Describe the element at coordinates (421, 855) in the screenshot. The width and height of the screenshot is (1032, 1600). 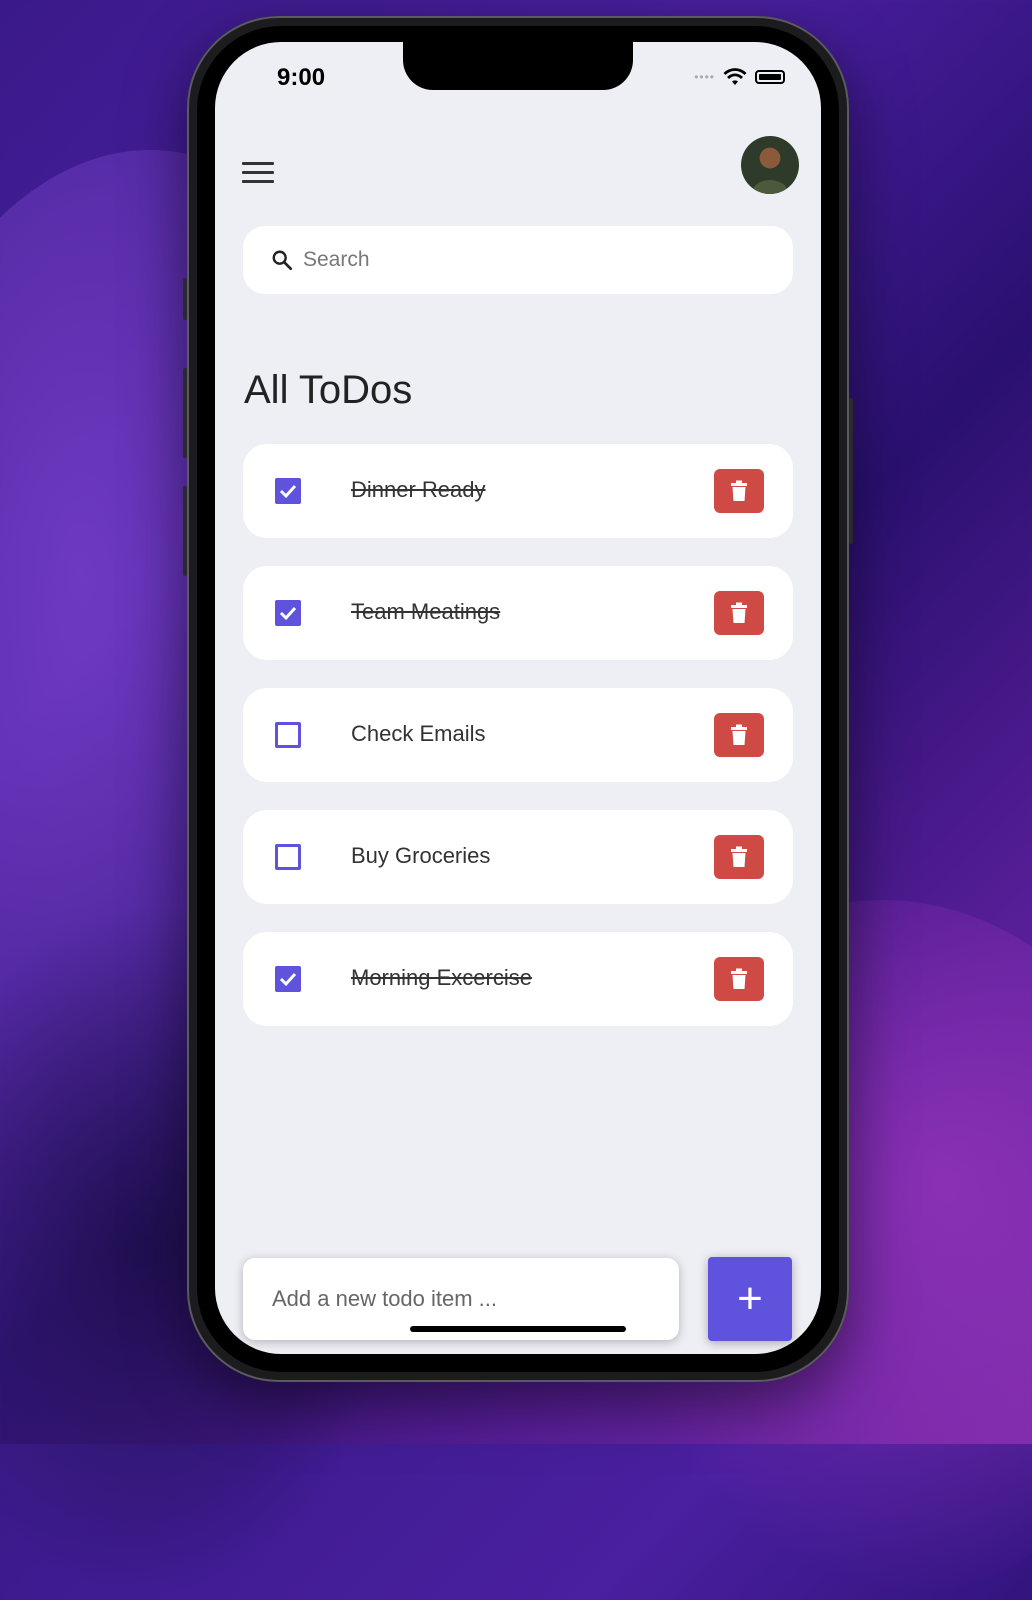
I see `todo-label: Buy Groceries` at that location.